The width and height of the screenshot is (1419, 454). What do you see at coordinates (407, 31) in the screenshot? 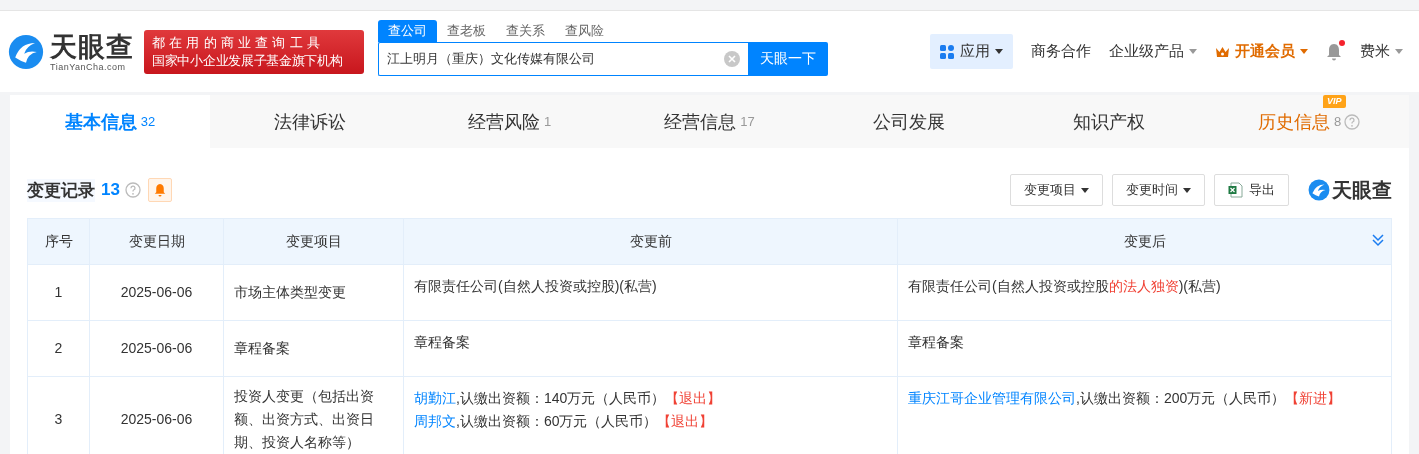
I see `search-tab: 查公司` at bounding box center [407, 31].